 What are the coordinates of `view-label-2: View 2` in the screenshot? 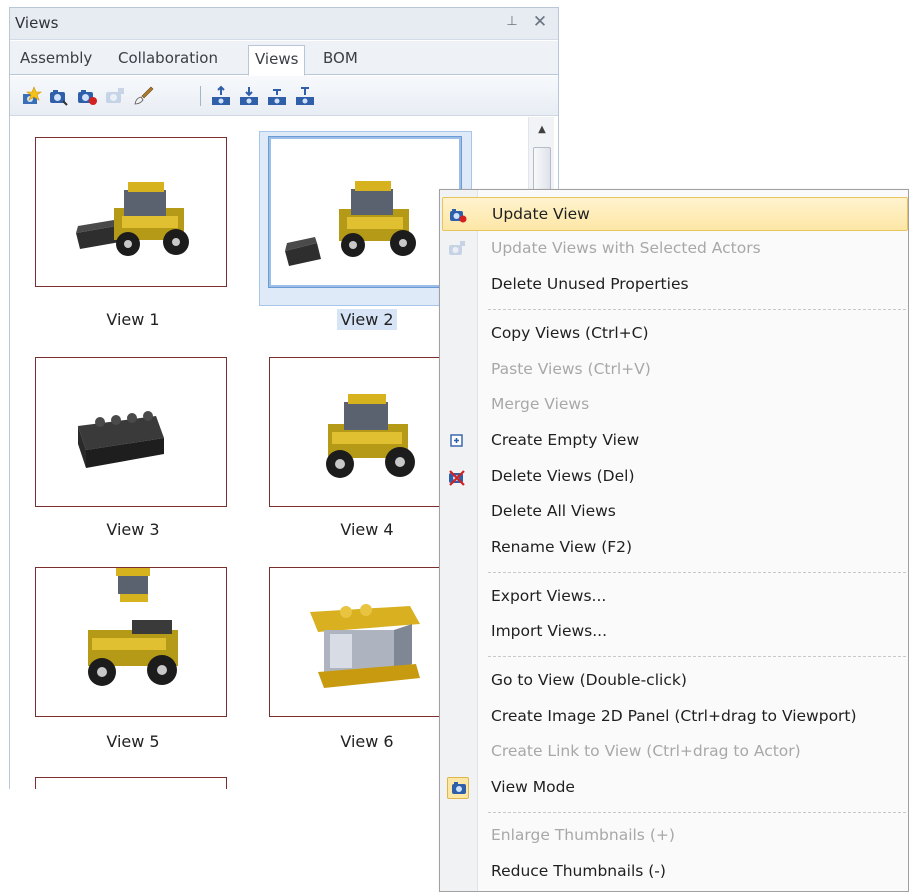 It's located at (367, 319).